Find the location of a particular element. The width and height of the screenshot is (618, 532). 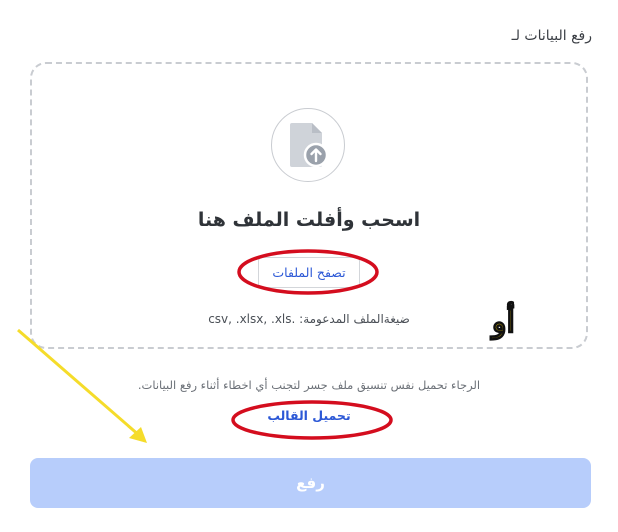

upload-button: رفع is located at coordinates (310, 483).